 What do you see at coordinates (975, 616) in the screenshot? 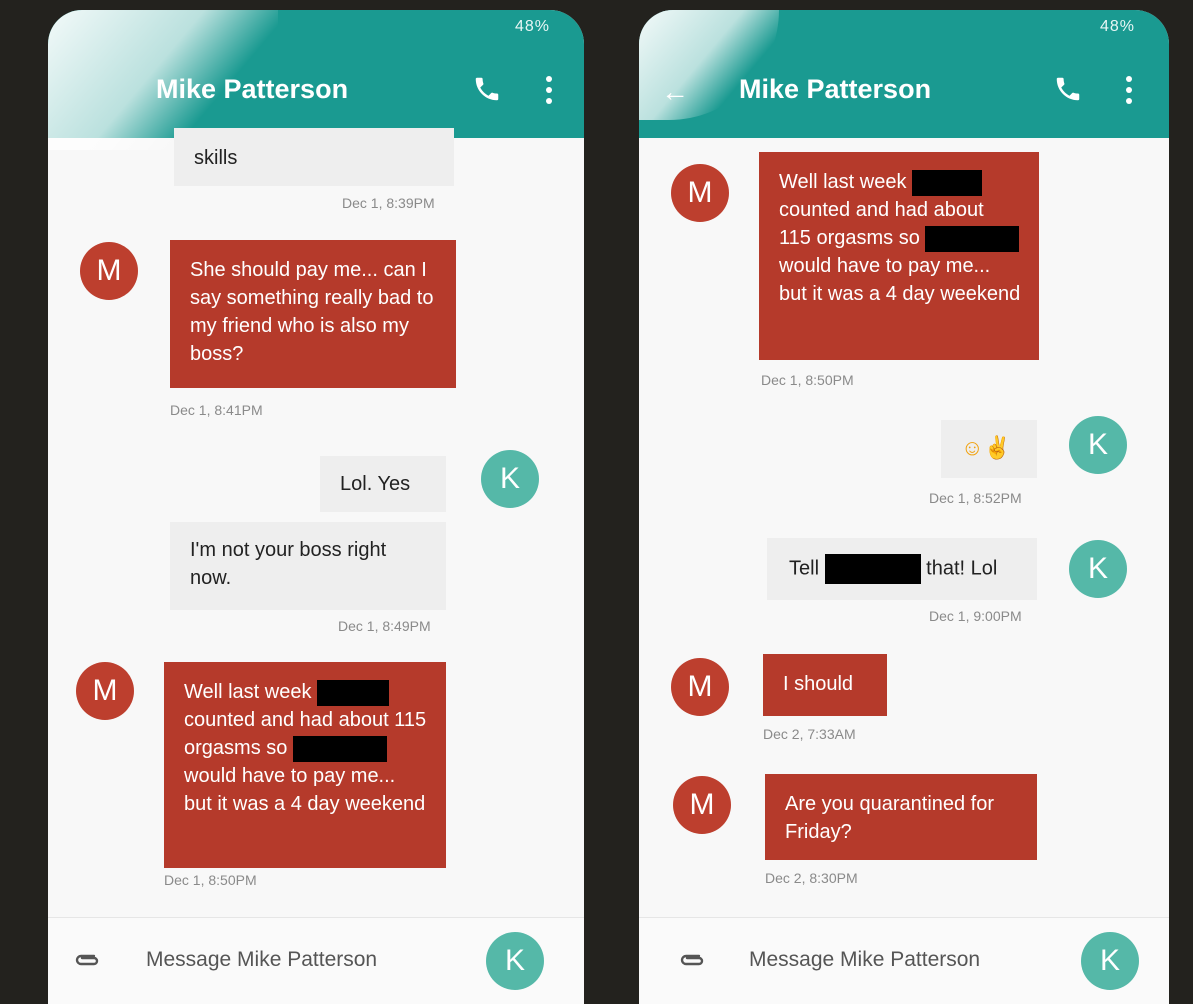
I see `timestamp: Dec 1, 9:00PM` at bounding box center [975, 616].